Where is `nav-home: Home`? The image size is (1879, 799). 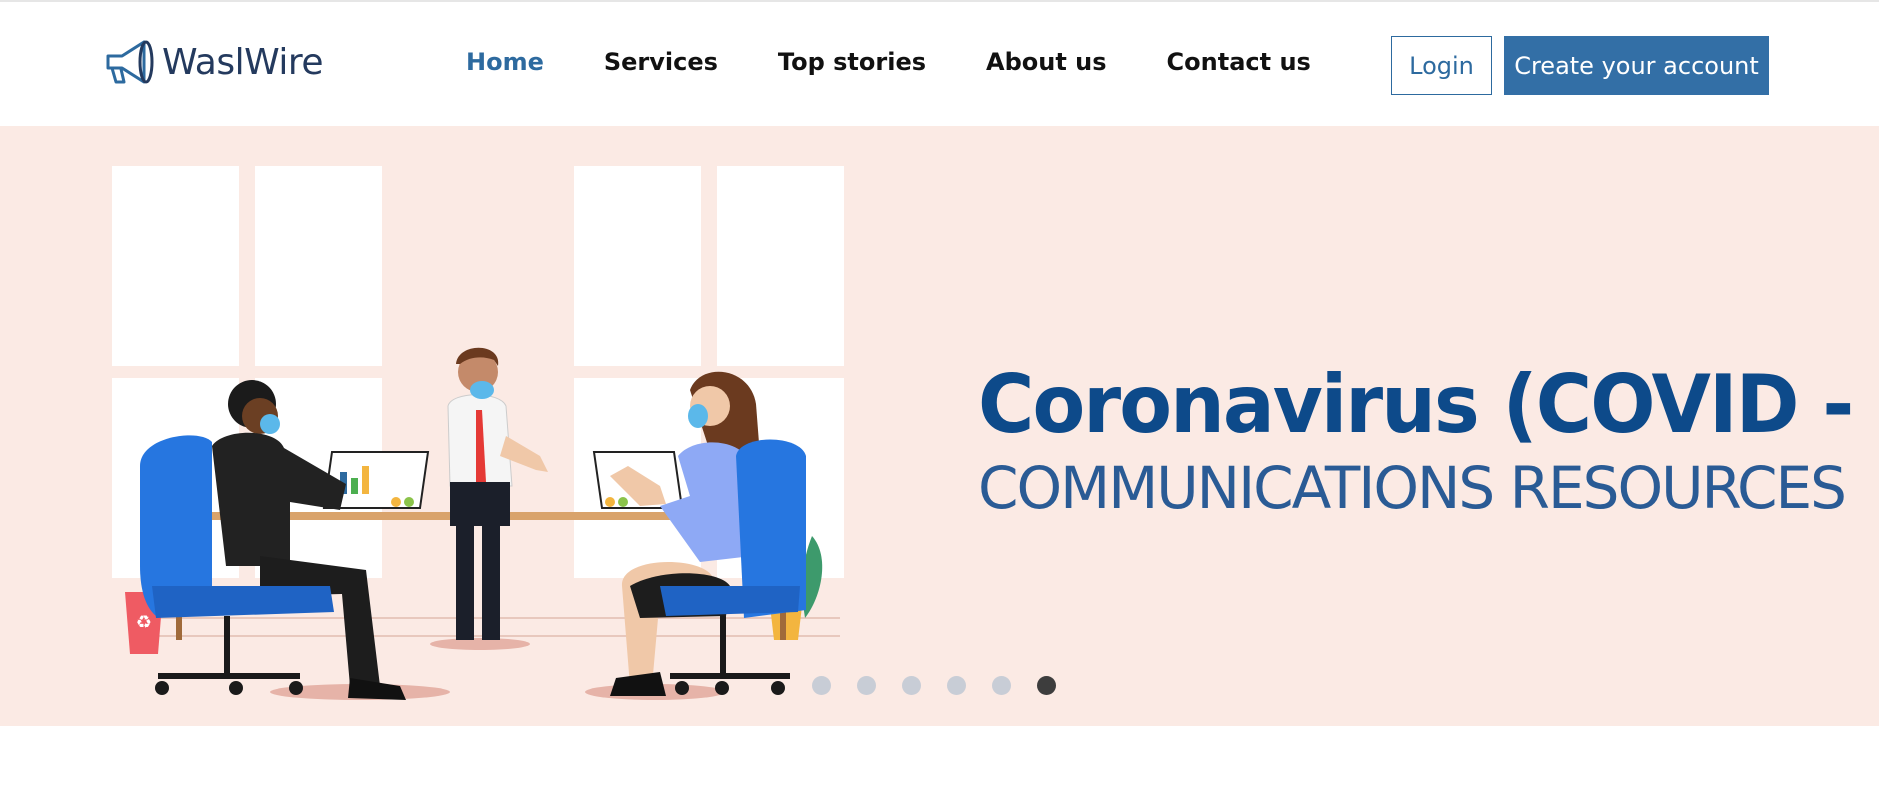
nav-home: Home is located at coordinates (505, 62).